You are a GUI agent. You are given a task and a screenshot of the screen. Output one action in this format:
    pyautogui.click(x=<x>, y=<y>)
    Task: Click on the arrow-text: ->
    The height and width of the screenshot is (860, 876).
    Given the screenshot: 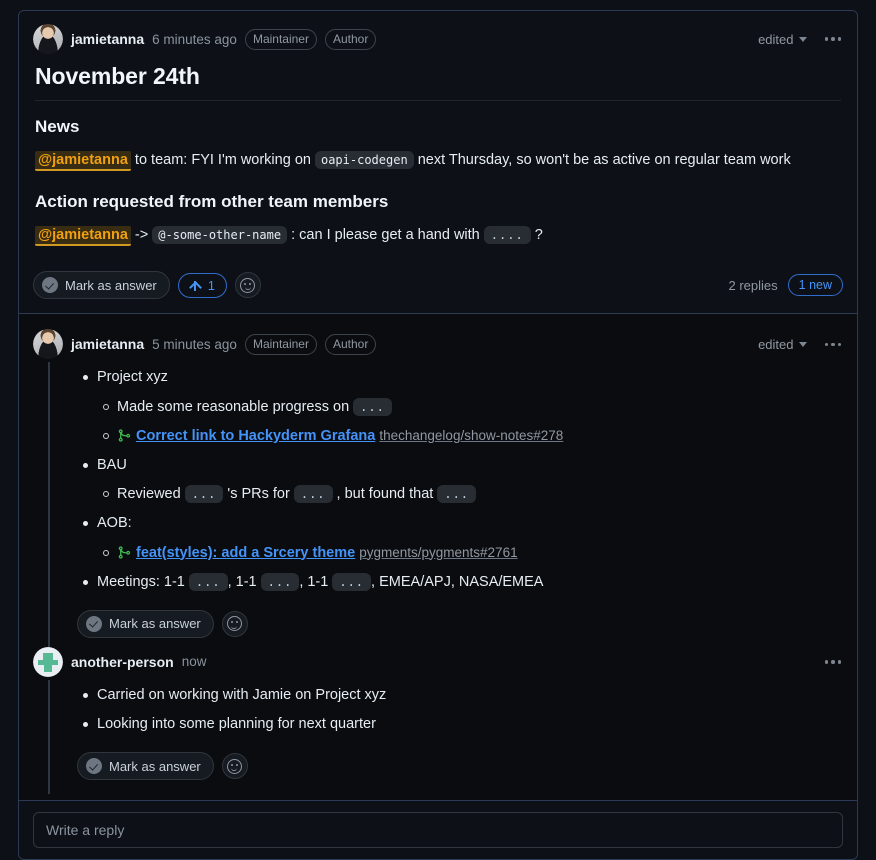 What is the action you would take?
    pyautogui.click(x=141, y=235)
    